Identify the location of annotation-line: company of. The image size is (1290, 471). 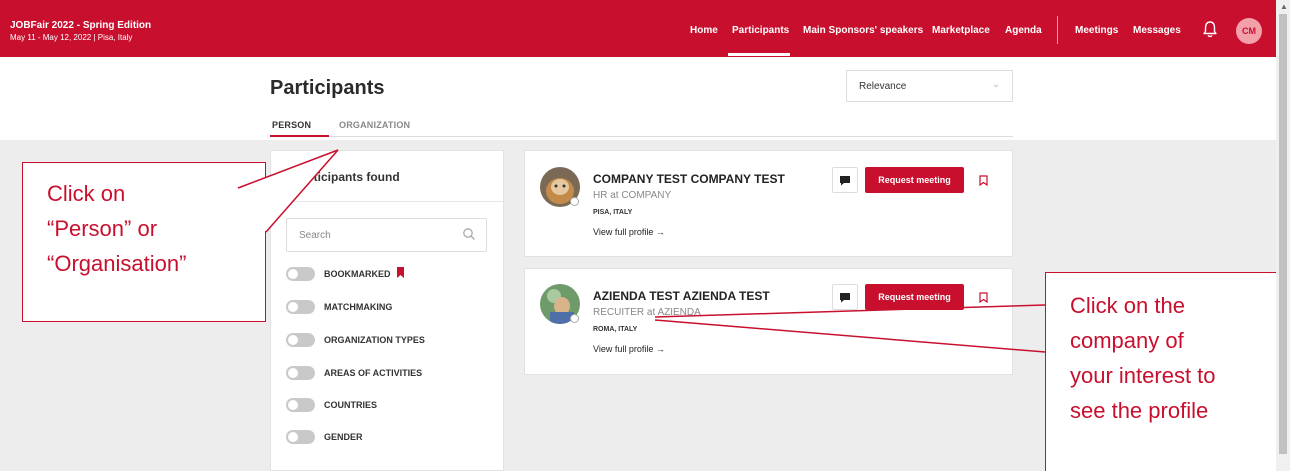
(1127, 340).